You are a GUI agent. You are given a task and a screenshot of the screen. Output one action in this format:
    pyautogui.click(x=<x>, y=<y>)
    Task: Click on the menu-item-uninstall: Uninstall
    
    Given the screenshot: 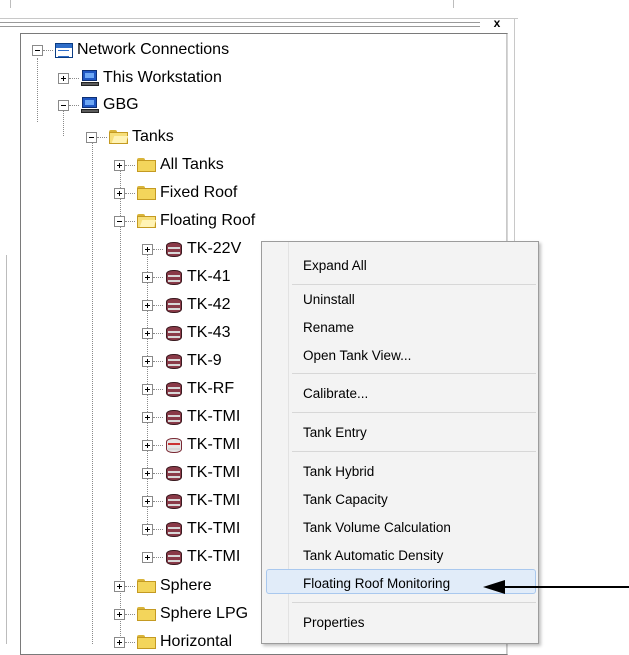 What is the action you would take?
    pyautogui.click(x=329, y=300)
    